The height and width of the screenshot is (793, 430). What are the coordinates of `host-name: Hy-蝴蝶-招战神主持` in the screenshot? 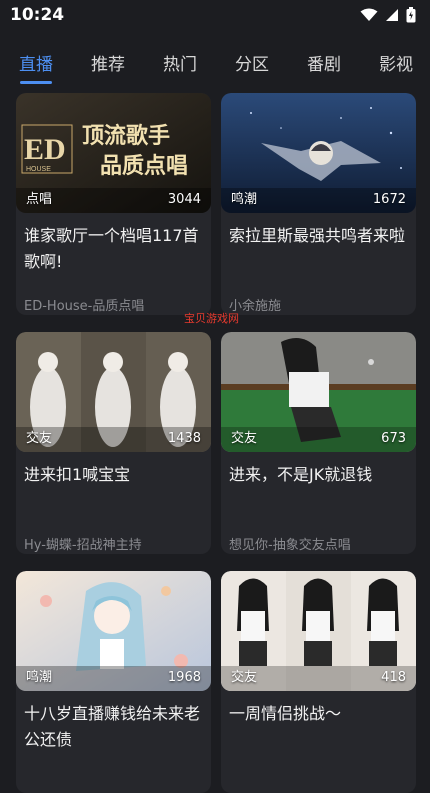 It's located at (83, 545).